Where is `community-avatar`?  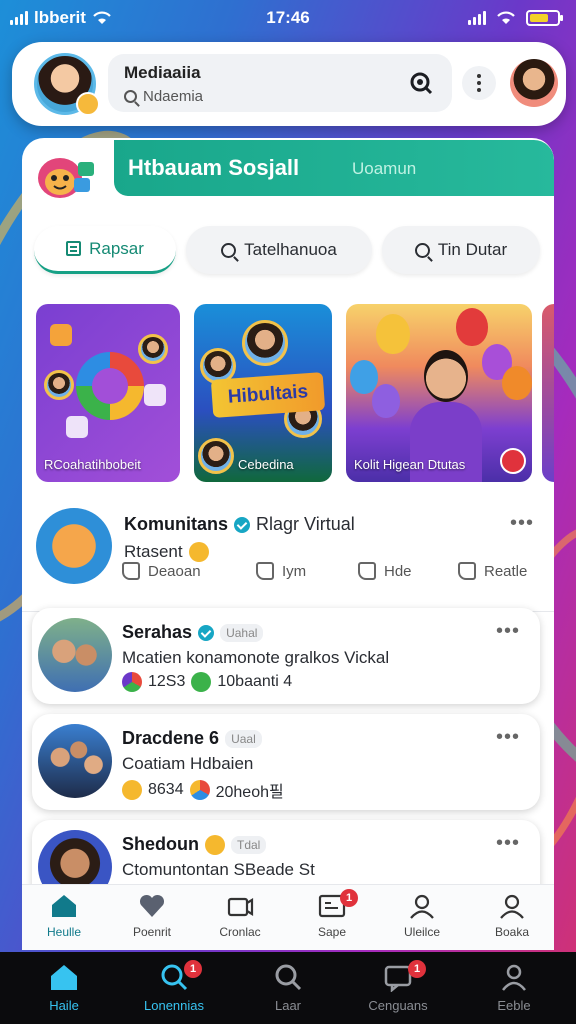 community-avatar is located at coordinates (74, 546).